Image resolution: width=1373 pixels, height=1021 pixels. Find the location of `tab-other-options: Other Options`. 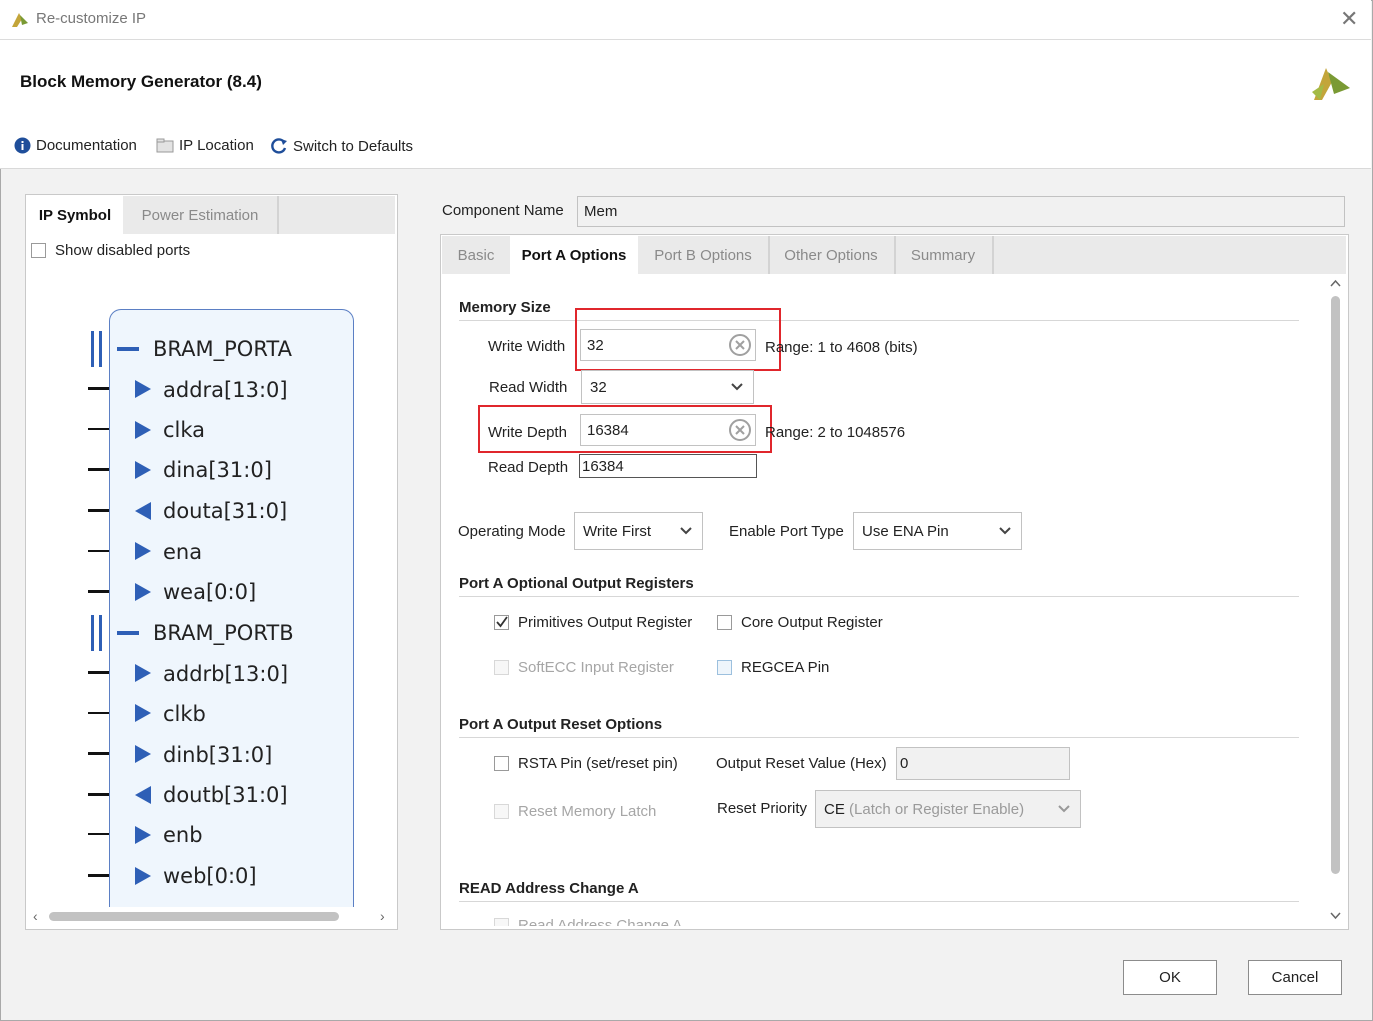

tab-other-options: Other Options is located at coordinates (832, 255).